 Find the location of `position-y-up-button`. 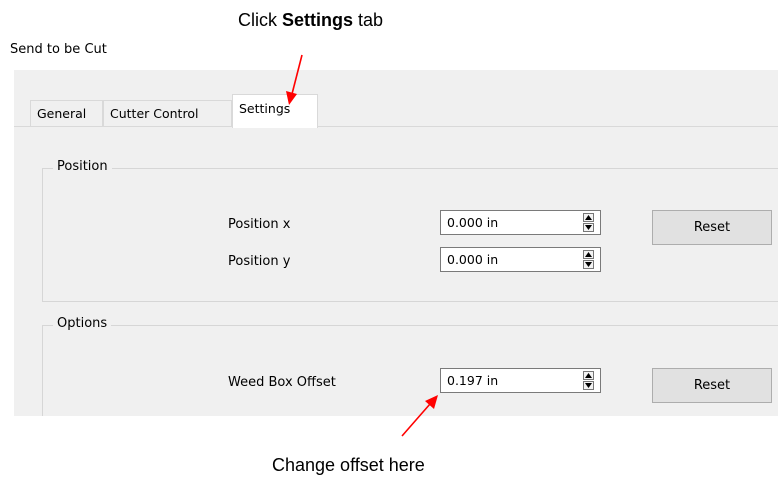

position-y-up-button is located at coordinates (588, 254).